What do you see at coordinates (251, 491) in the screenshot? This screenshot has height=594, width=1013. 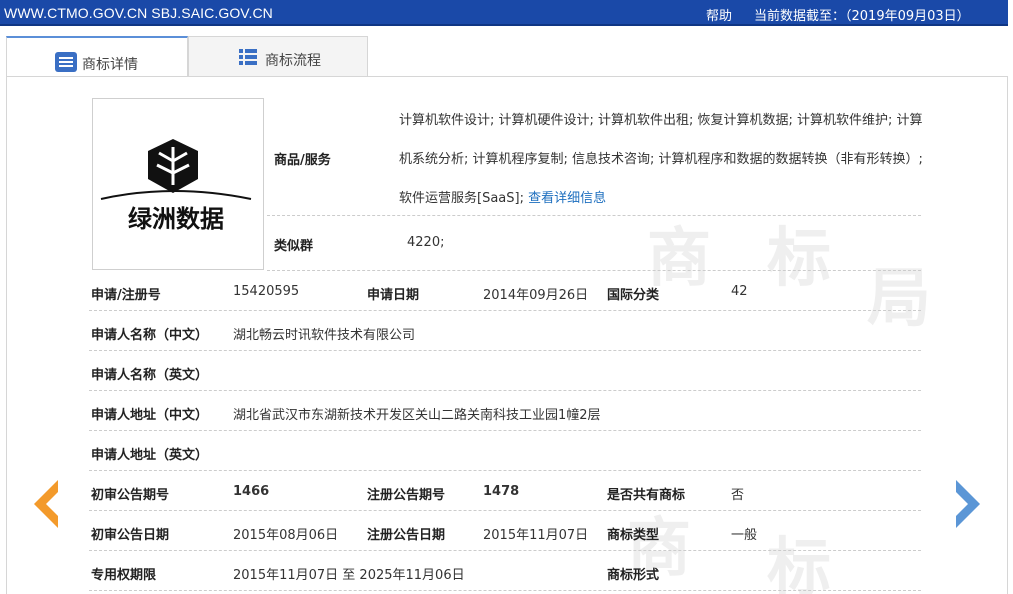 I see `prelim-issue-value: 1466` at bounding box center [251, 491].